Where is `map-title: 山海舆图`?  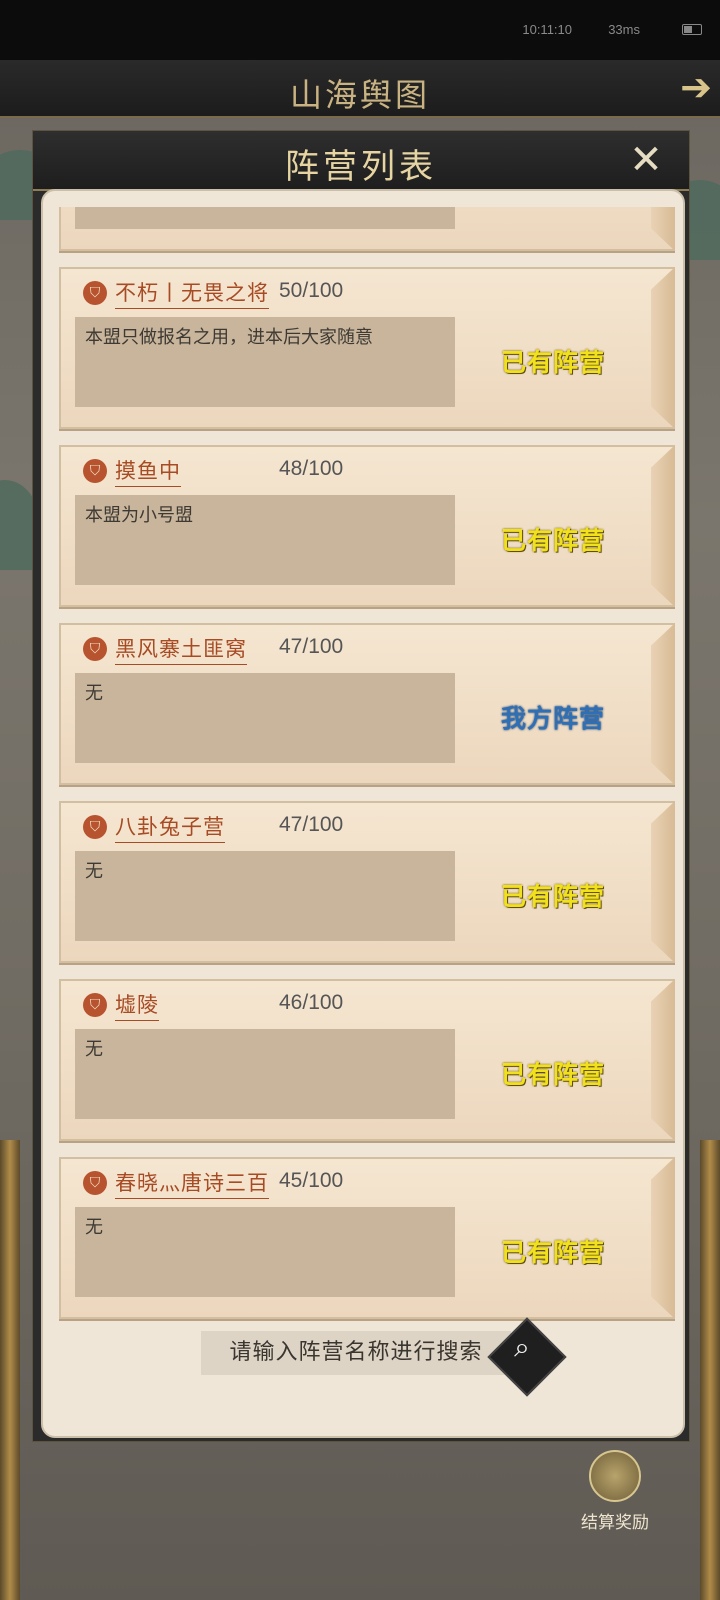 map-title: 山海舆图 is located at coordinates (359, 95).